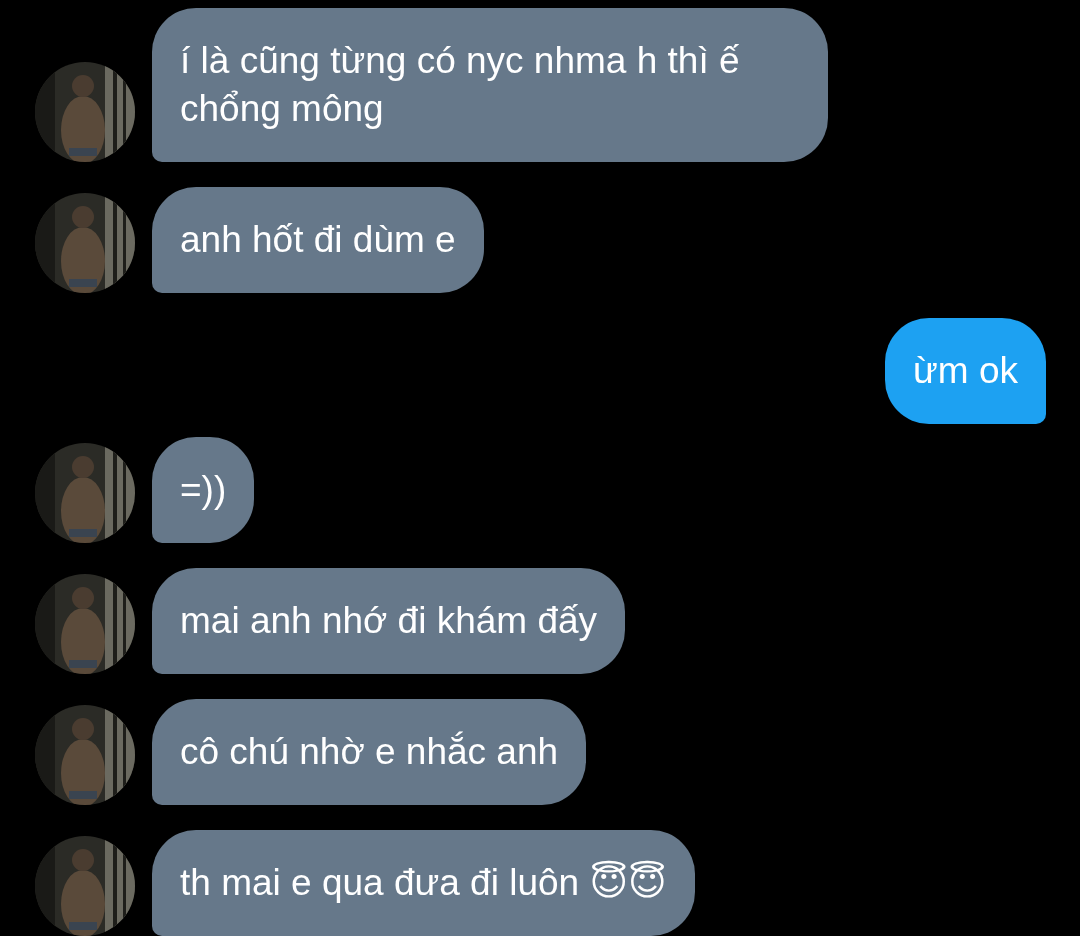 This screenshot has height=936, width=1080. I want to click on message-bubble: anh hốt đi dùm e, so click(318, 240).